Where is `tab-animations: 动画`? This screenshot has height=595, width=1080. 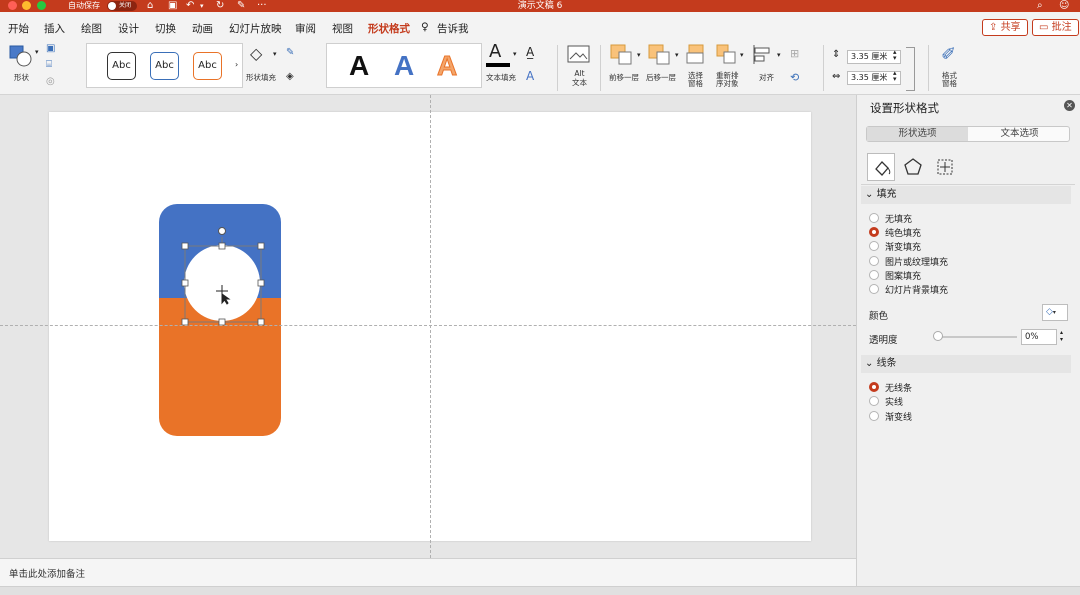
tab-animations: 动画 is located at coordinates (202, 28).